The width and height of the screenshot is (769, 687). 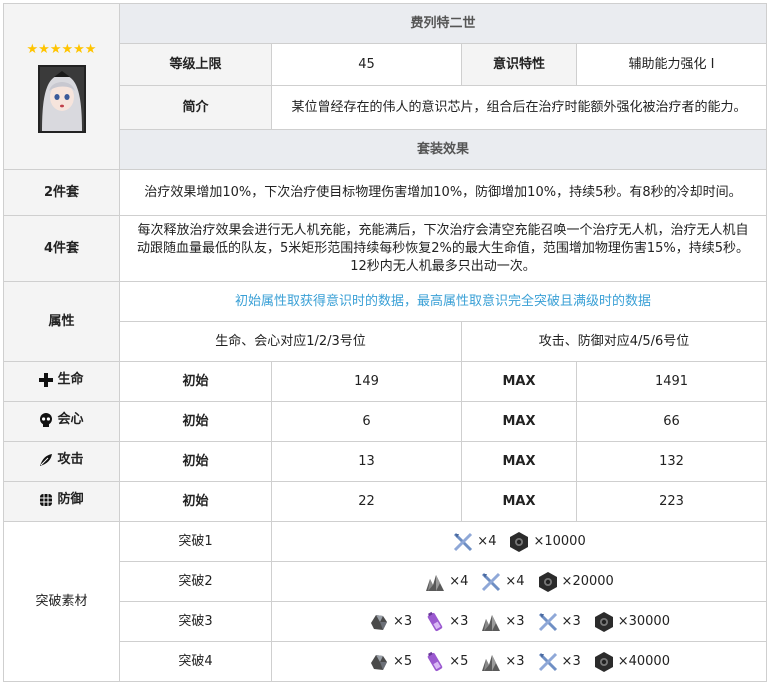 I want to click on stat-def-label: 防御, so click(x=61, y=501).